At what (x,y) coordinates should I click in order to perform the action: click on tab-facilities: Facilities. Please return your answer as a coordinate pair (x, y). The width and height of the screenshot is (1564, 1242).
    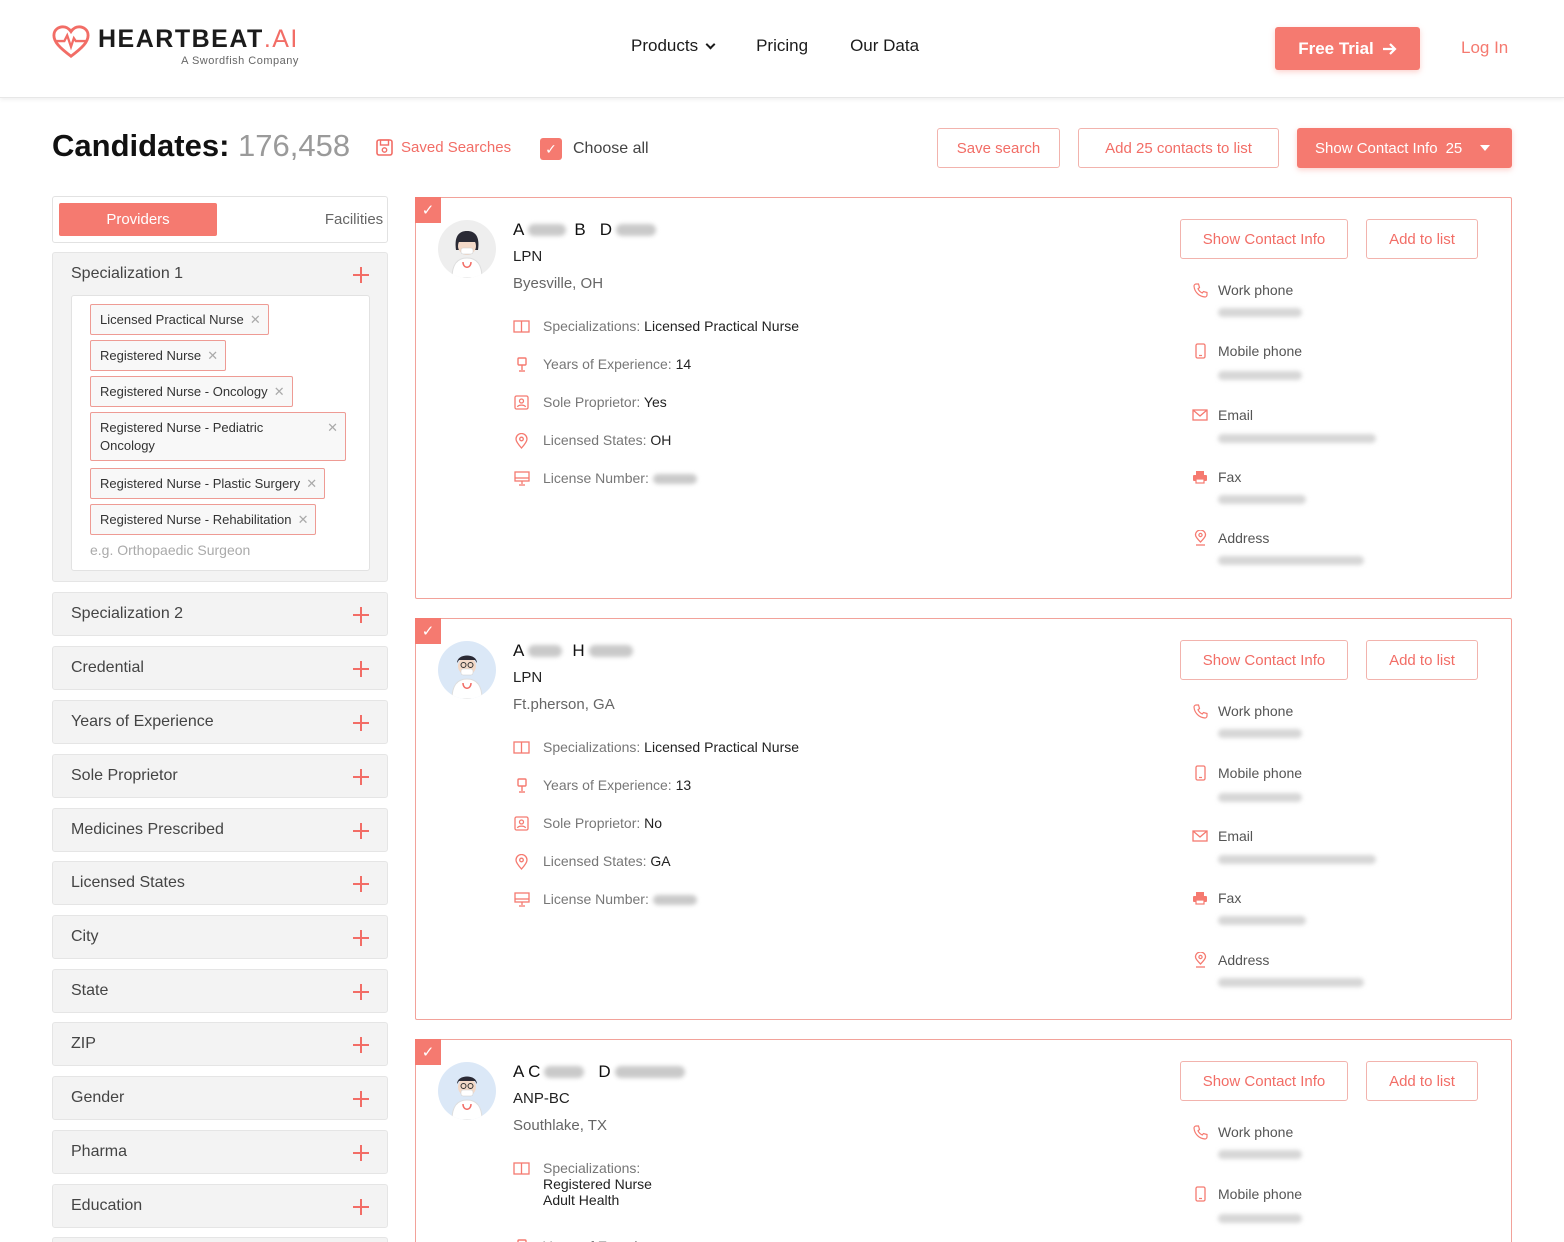
    Looking at the image, I should click on (354, 219).